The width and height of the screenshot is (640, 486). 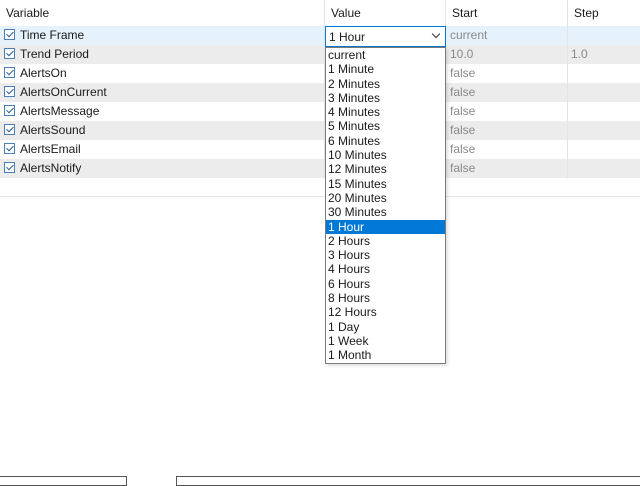 I want to click on dropdown-option: 1 Minute, so click(x=385, y=69).